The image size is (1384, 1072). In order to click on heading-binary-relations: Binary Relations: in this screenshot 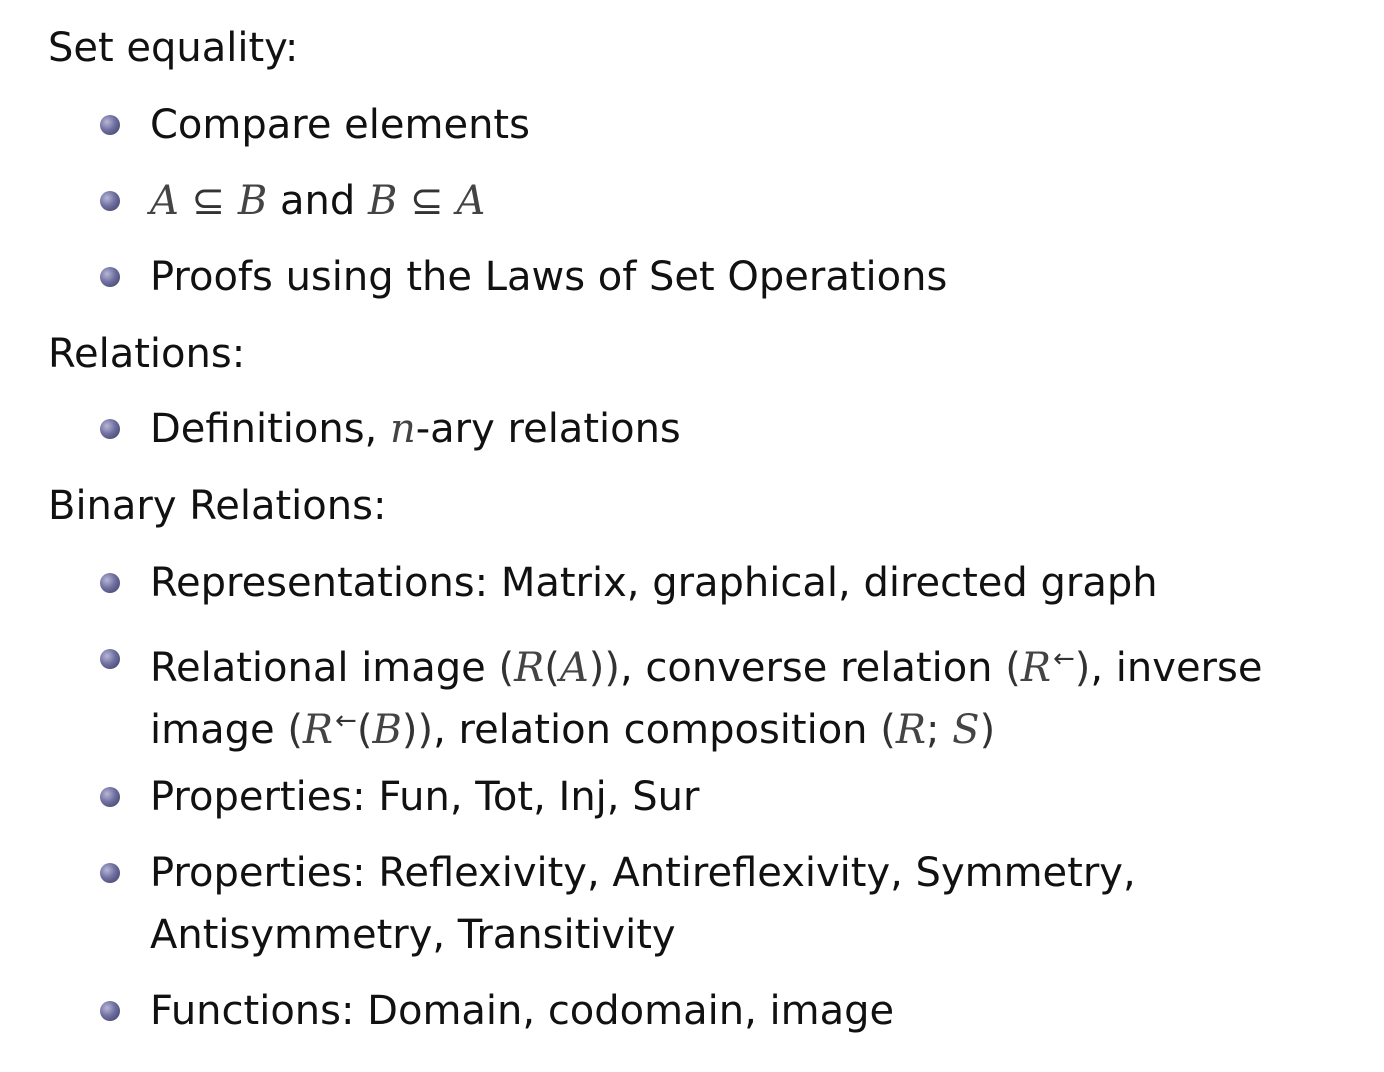, I will do `click(217, 506)`.